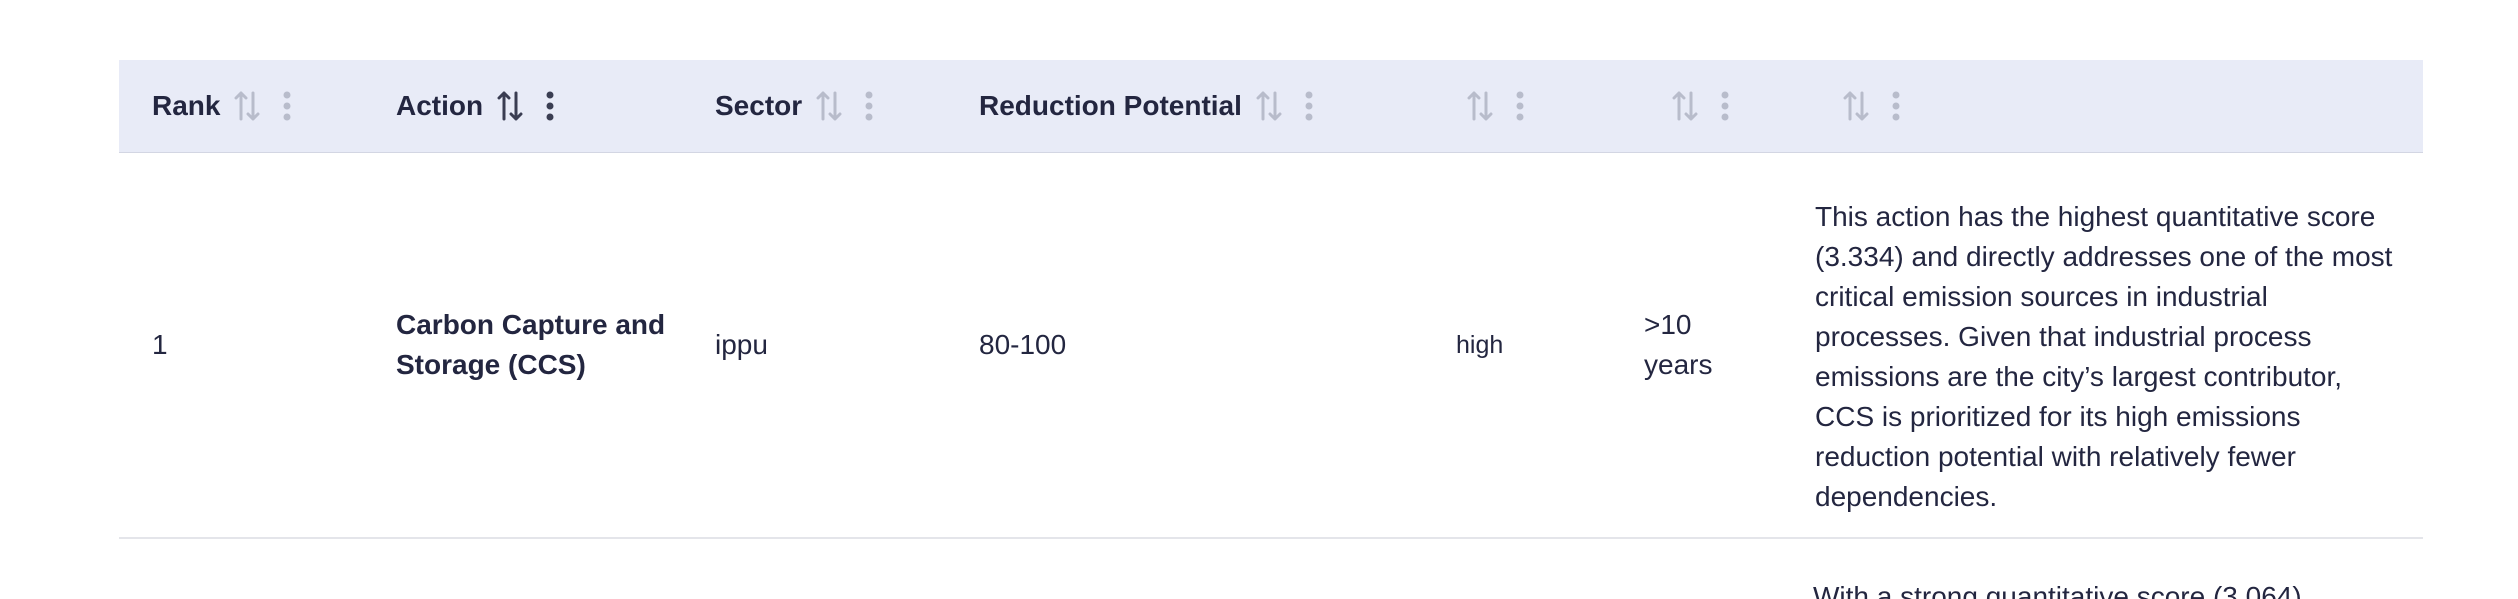 The width and height of the screenshot is (2518, 599). What do you see at coordinates (160, 344) in the screenshot?
I see `cell-rank: 1` at bounding box center [160, 344].